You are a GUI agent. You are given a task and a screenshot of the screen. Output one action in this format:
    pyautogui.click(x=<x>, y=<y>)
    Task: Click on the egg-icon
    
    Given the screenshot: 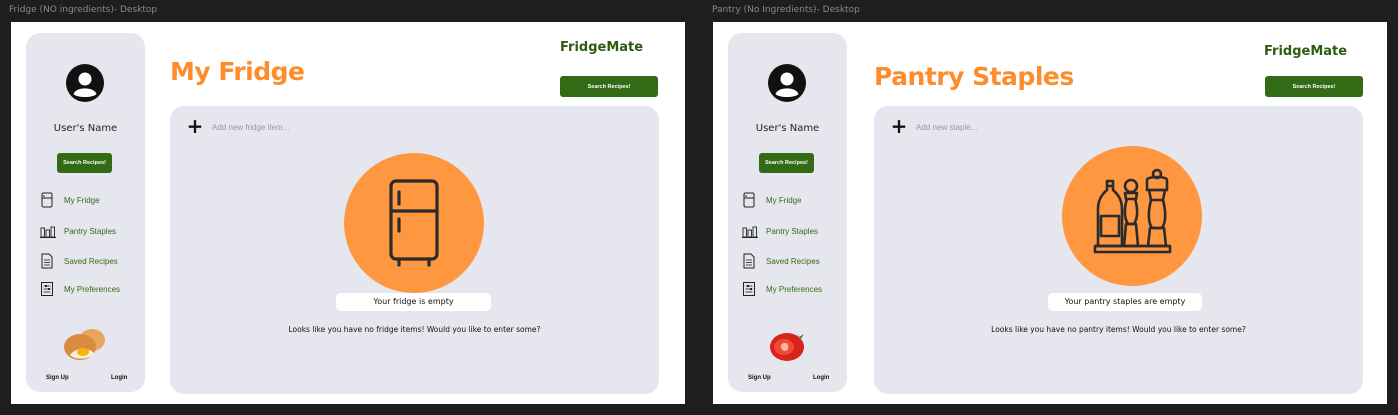 What is the action you would take?
    pyautogui.click(x=84, y=344)
    